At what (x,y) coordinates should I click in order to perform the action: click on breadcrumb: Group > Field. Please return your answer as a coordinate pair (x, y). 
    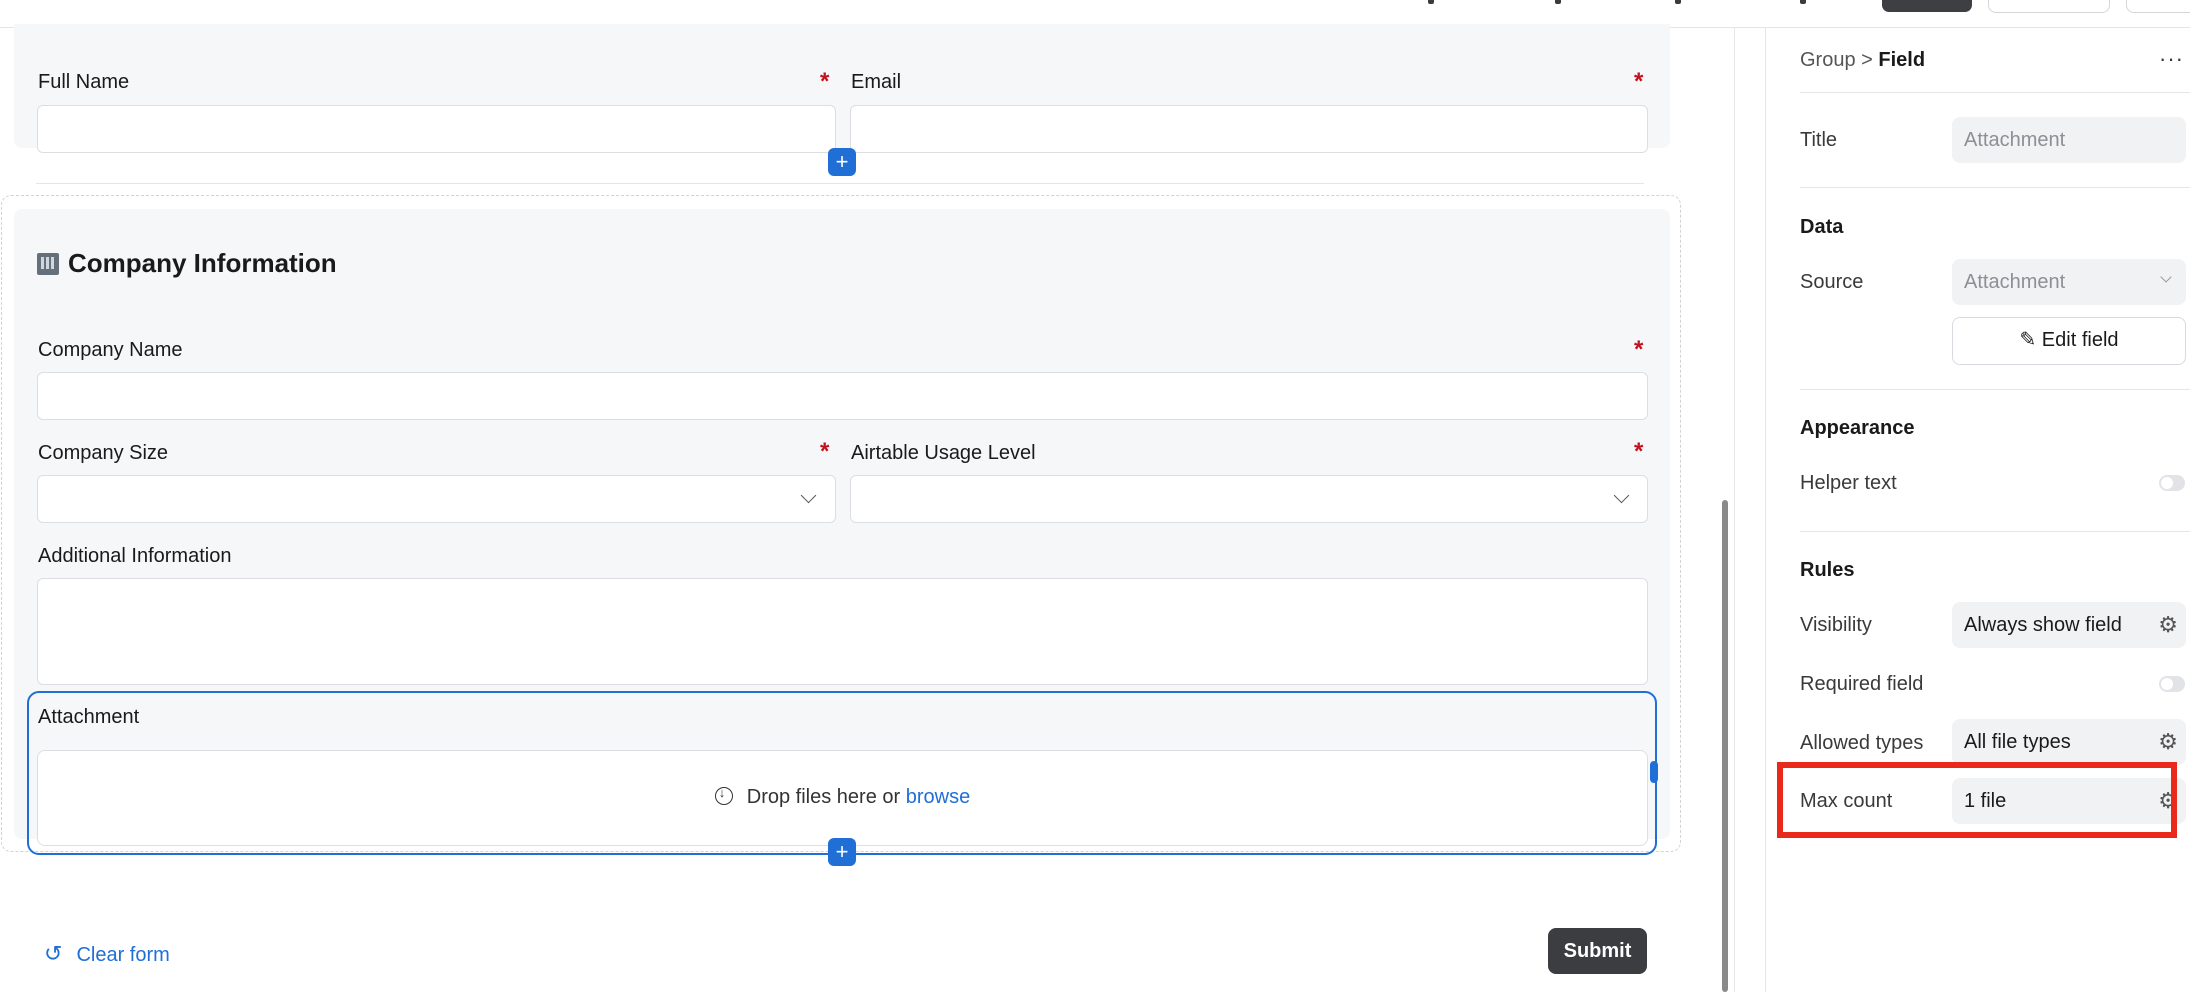
    Looking at the image, I should click on (1862, 60).